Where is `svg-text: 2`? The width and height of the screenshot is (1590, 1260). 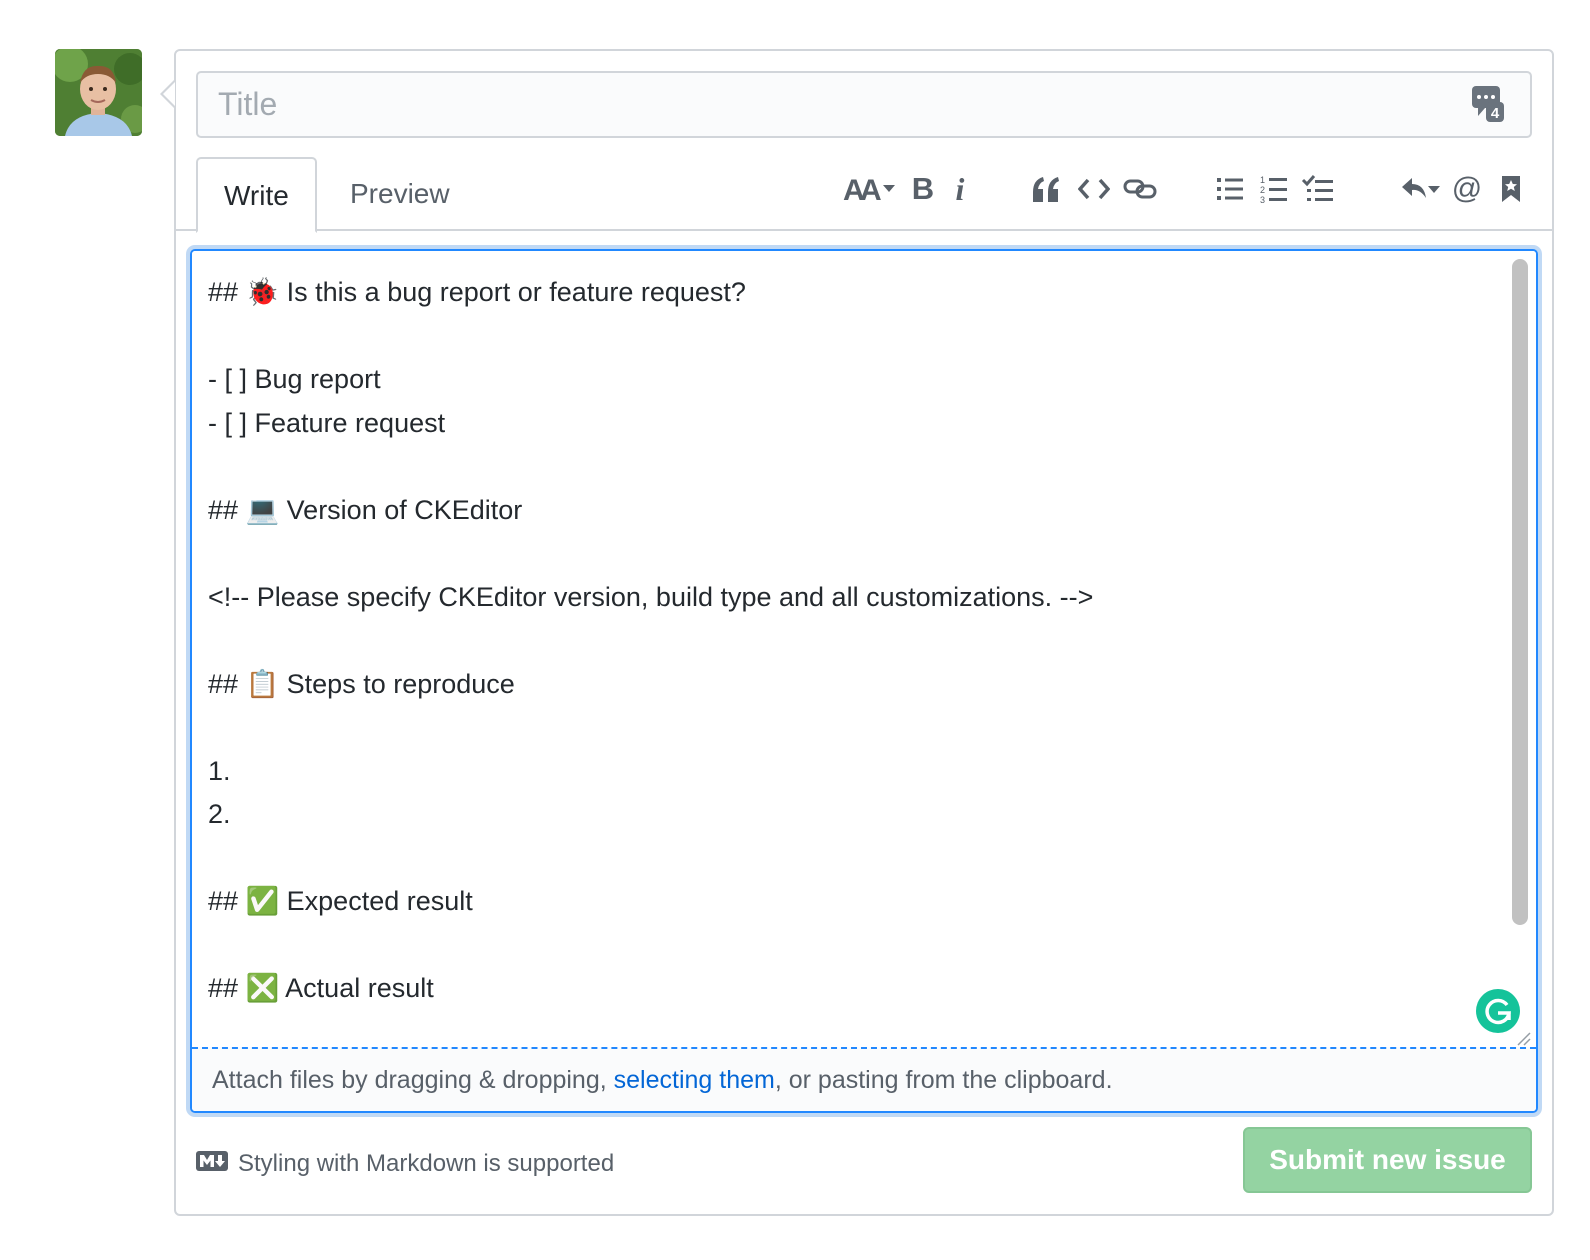
svg-text: 2 is located at coordinates (1262, 190).